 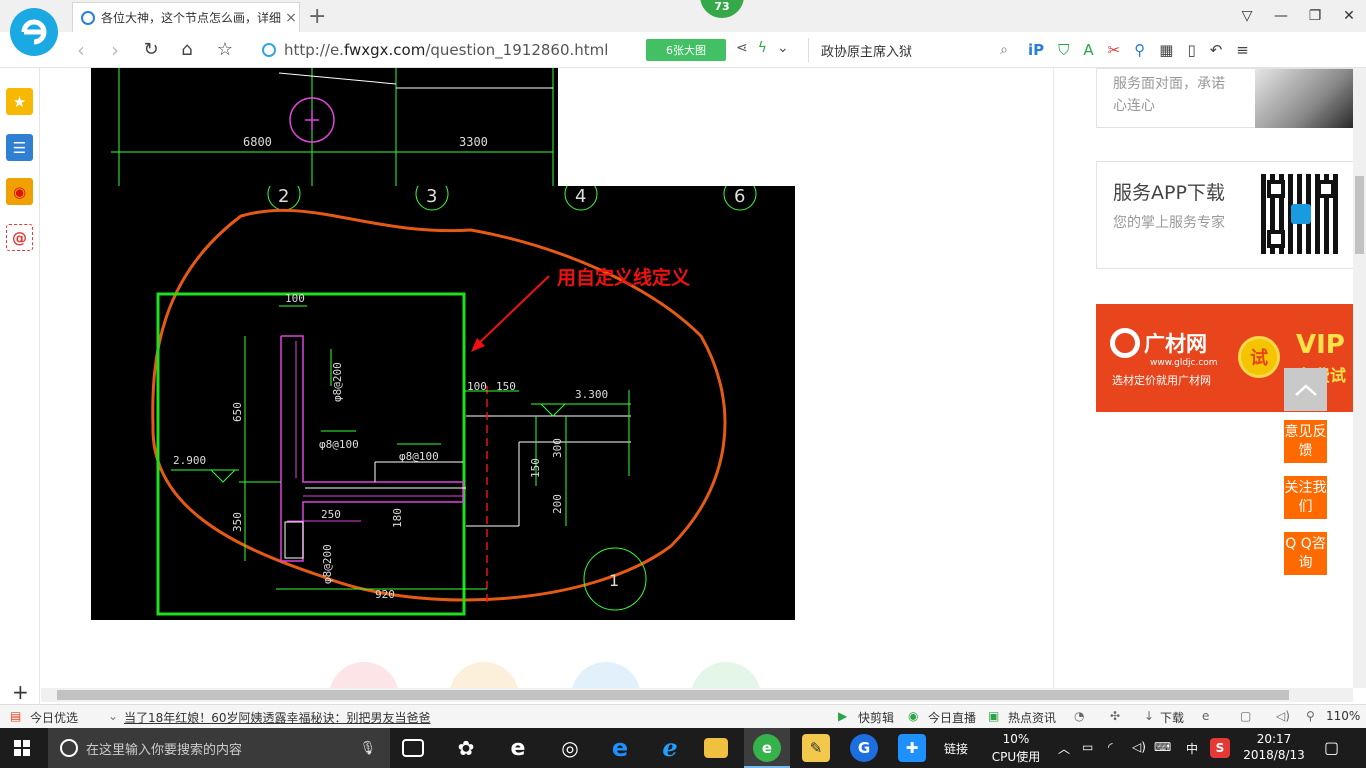 What do you see at coordinates (1315, 16) in the screenshot?
I see `maximize-button: ❐` at bounding box center [1315, 16].